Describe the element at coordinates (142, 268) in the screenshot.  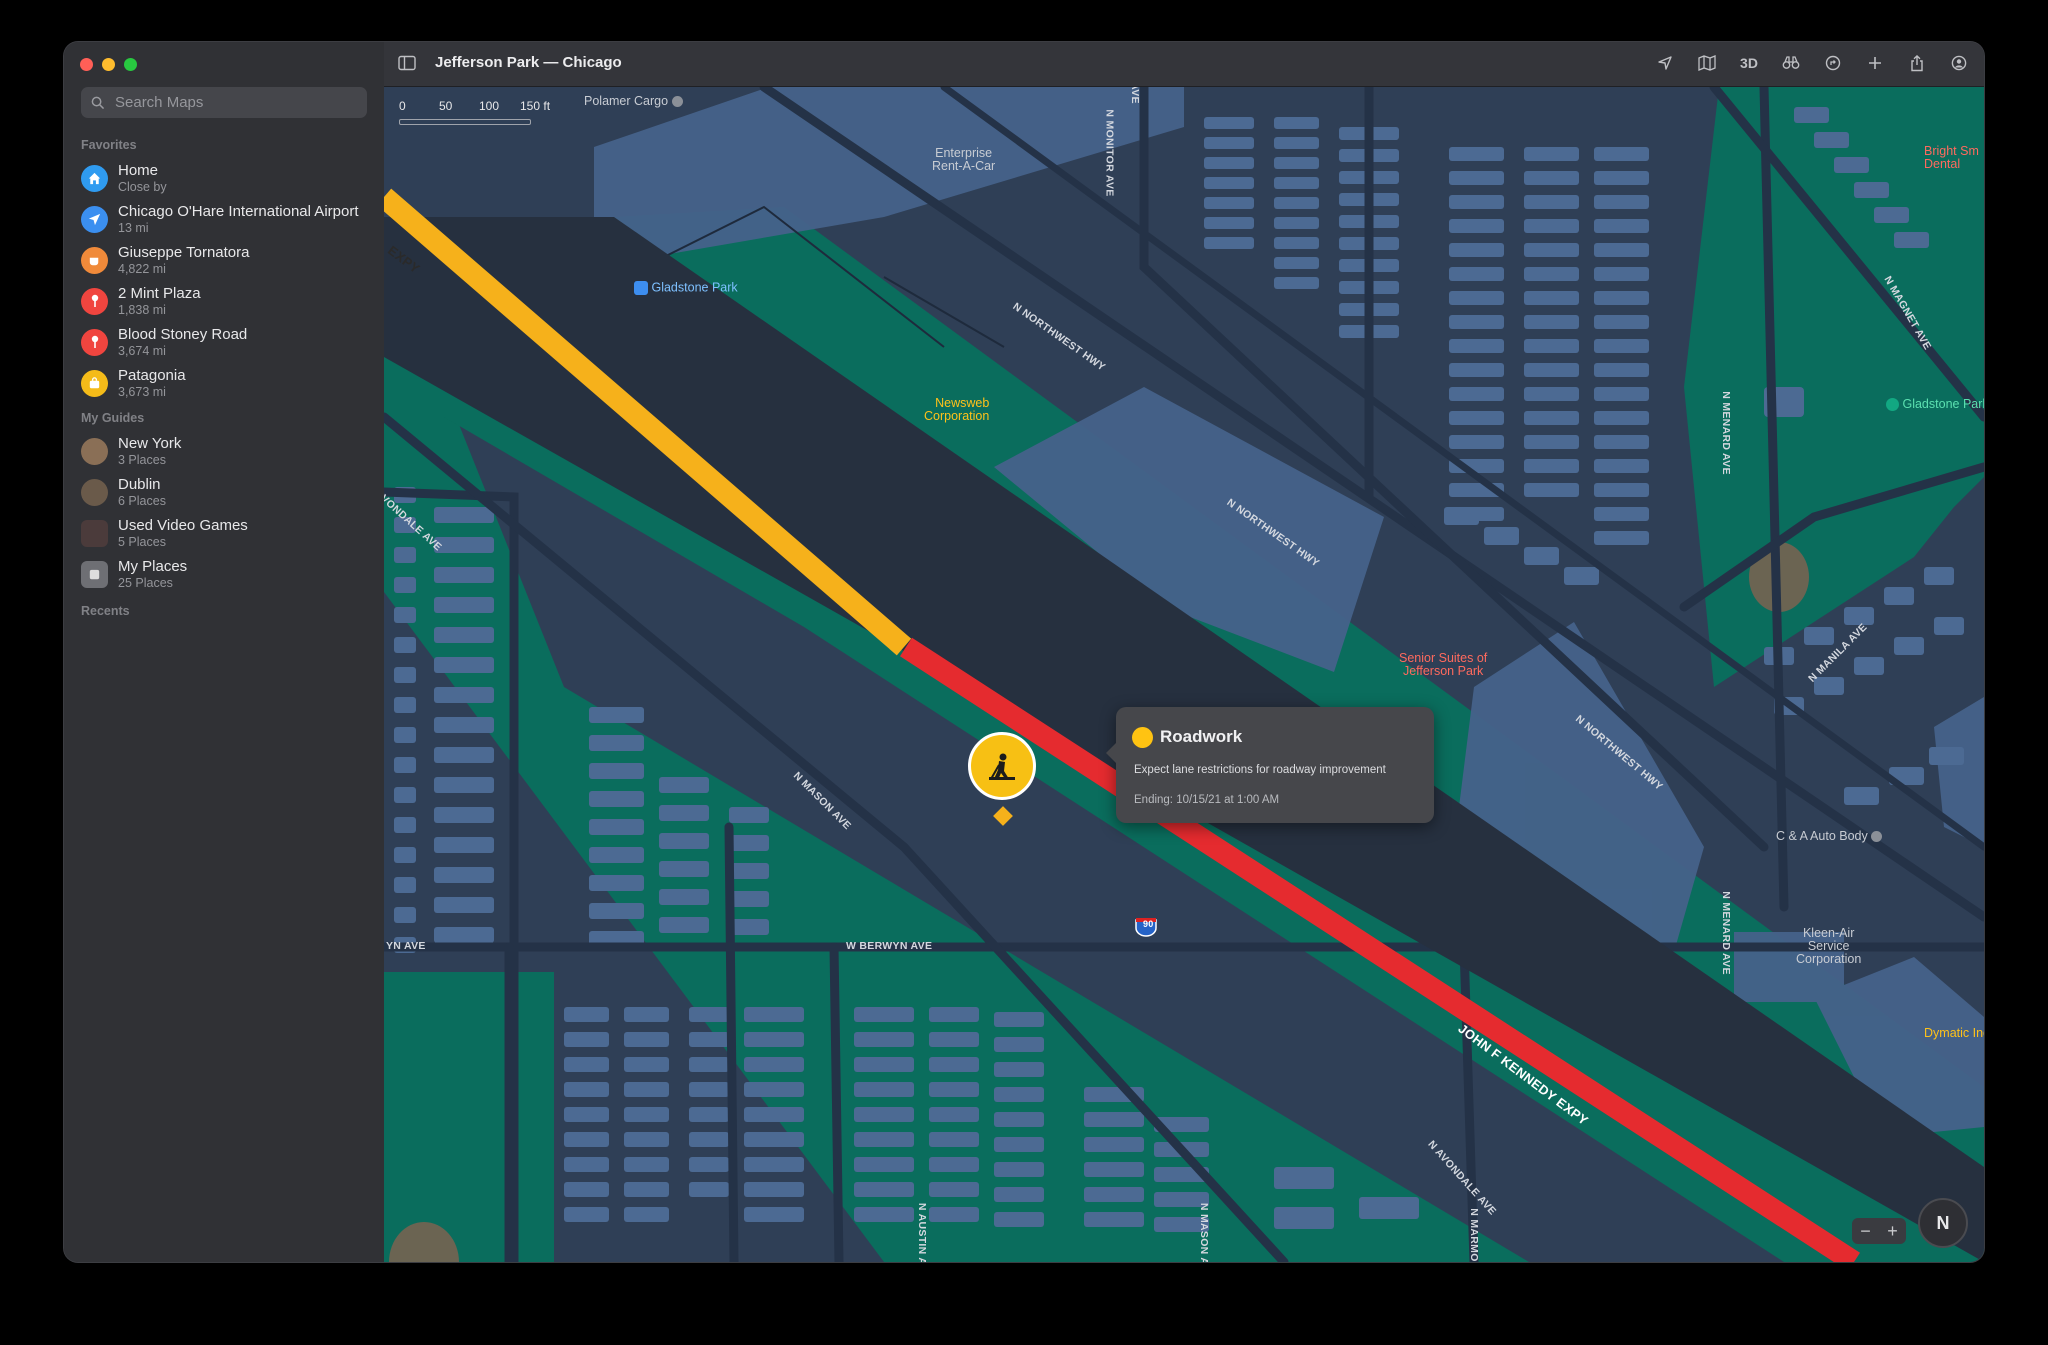
I see `favorite-distance: 4,822 mi` at that location.